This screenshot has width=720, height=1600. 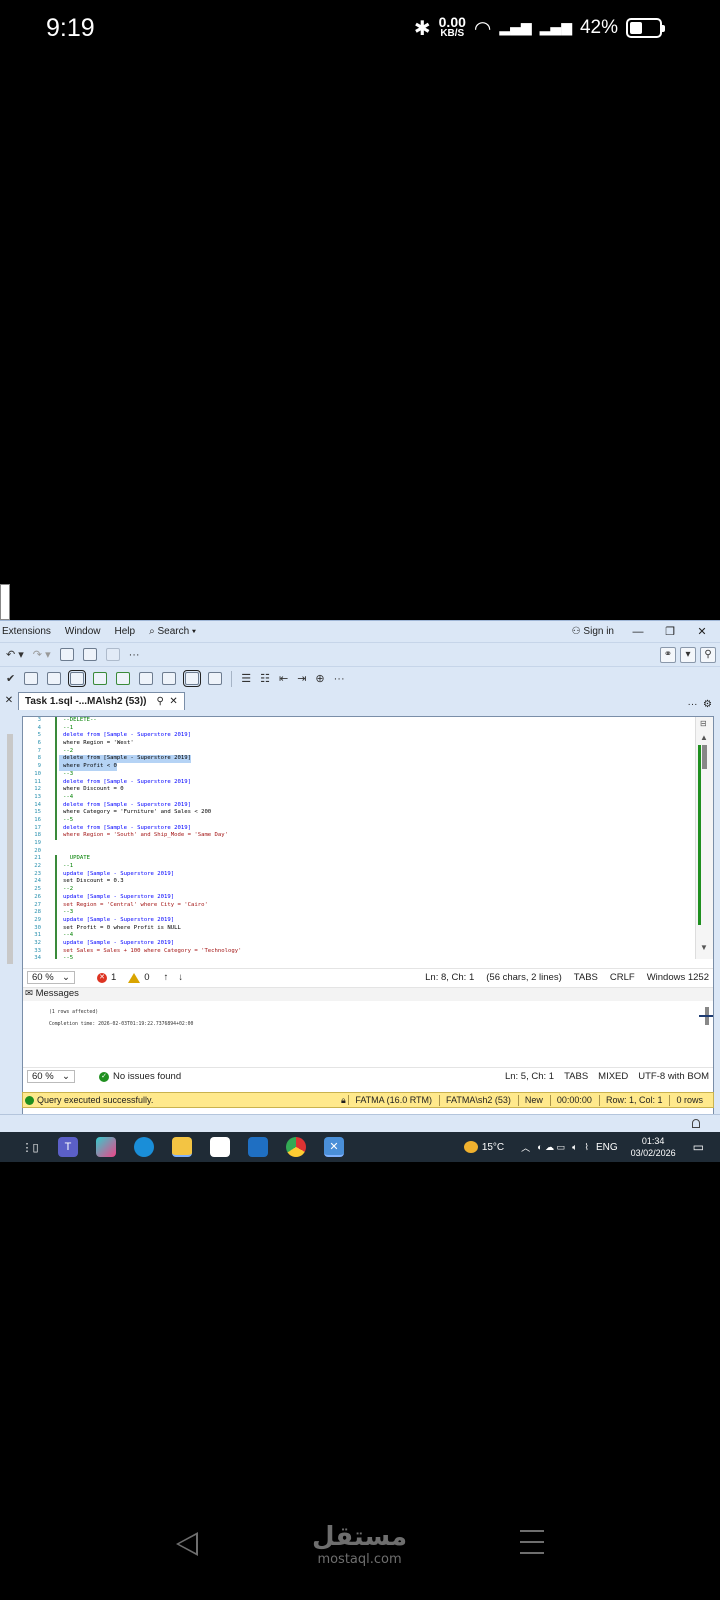 What do you see at coordinates (31, 631) in the screenshot?
I see `menu-extensions: Extensions` at bounding box center [31, 631].